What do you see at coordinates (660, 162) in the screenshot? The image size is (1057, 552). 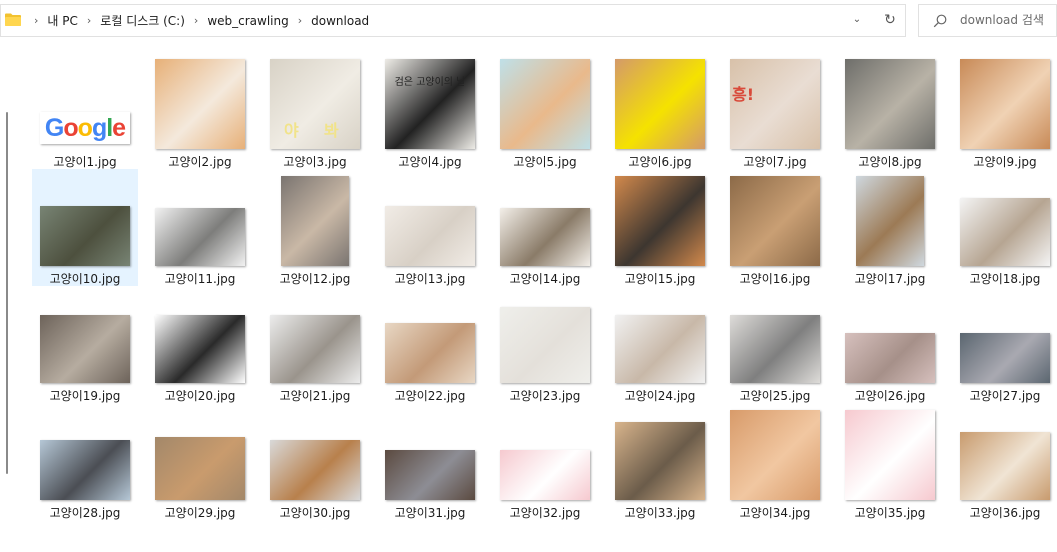 I see `file-name: 고양이6.jpg` at bounding box center [660, 162].